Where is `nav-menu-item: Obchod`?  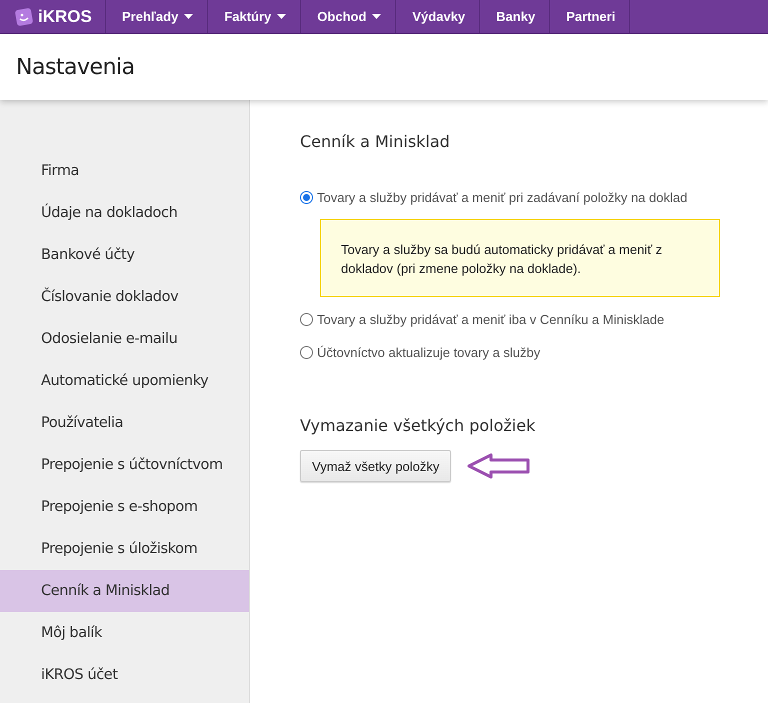 nav-menu-item: Obchod is located at coordinates (348, 16).